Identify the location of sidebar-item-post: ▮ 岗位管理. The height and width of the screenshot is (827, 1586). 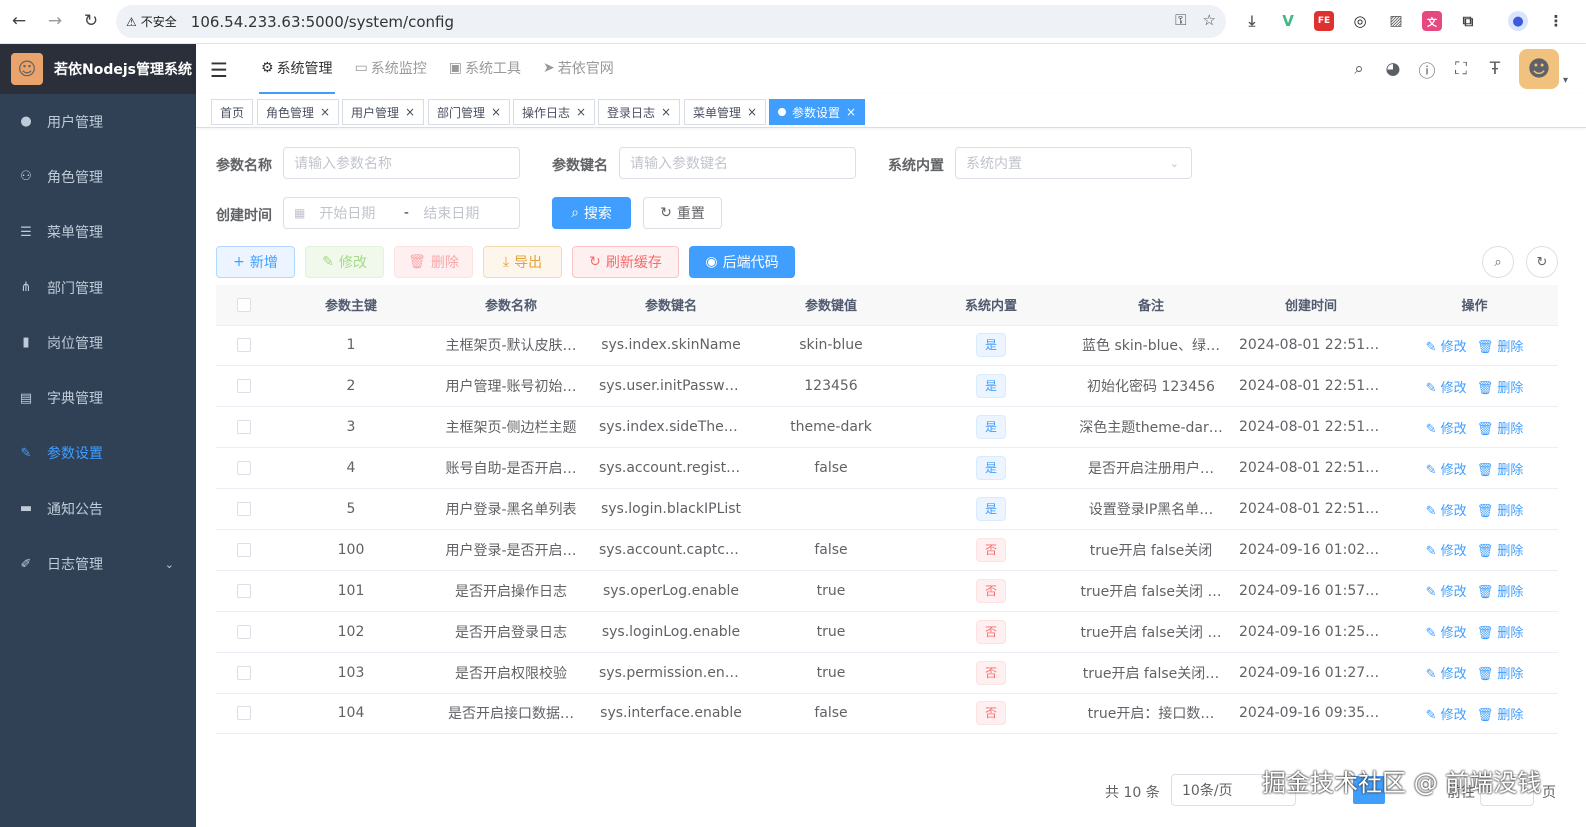
(98, 342).